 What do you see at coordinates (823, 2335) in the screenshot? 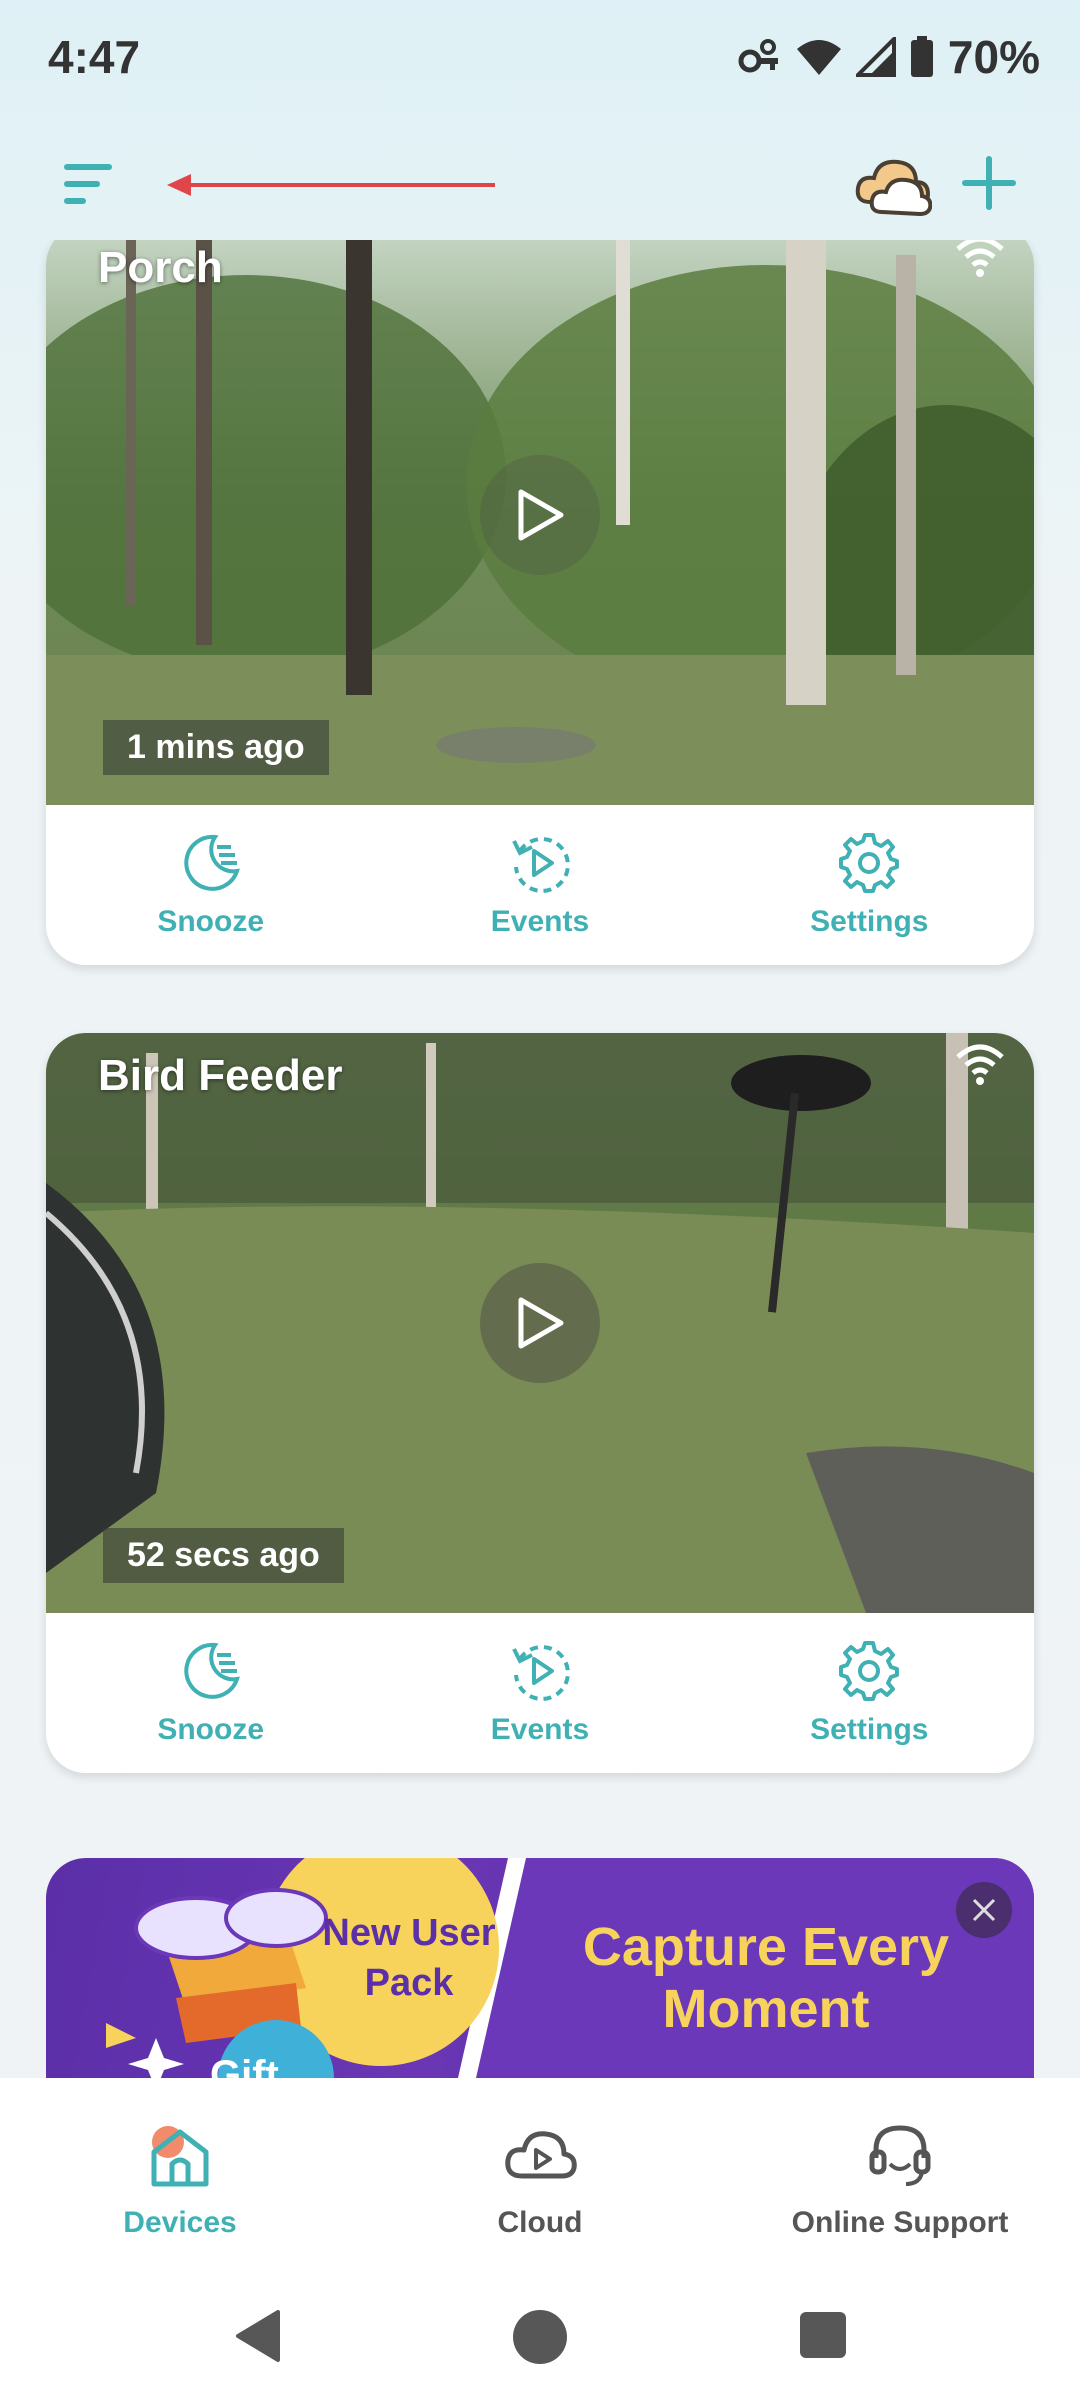
I see `recents-button` at bounding box center [823, 2335].